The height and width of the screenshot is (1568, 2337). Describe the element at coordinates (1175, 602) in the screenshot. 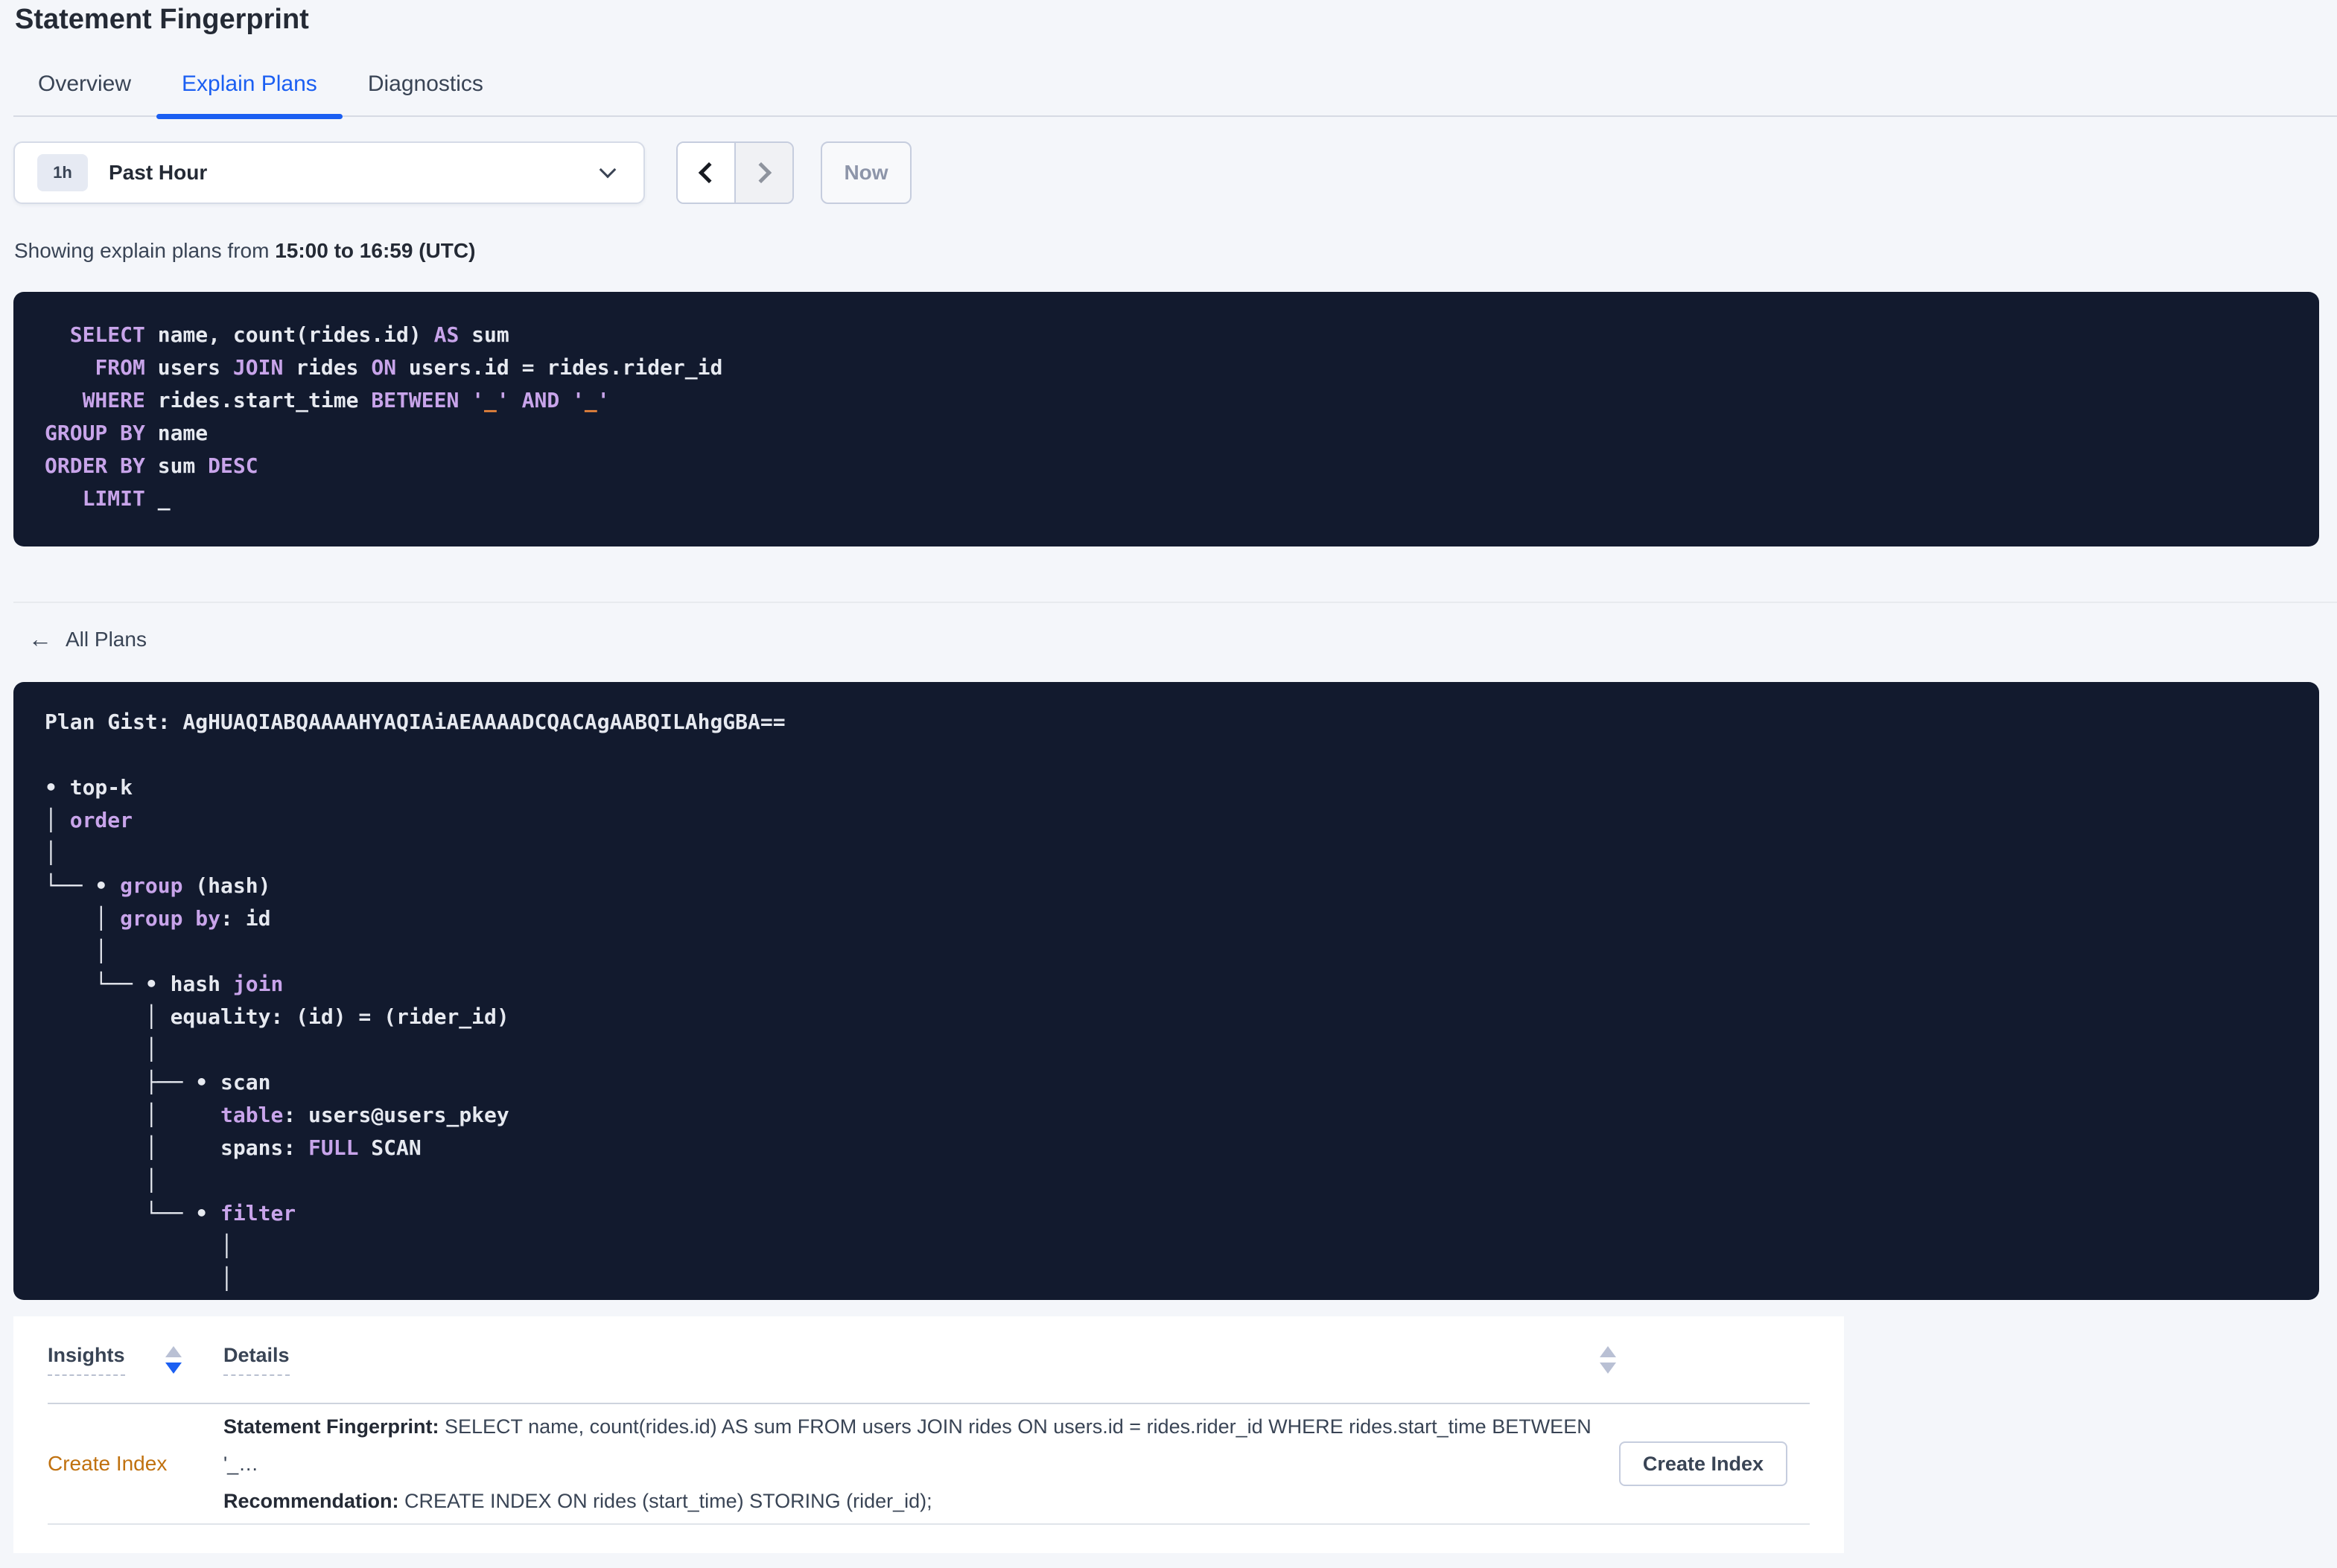

I see `section-divider` at that location.